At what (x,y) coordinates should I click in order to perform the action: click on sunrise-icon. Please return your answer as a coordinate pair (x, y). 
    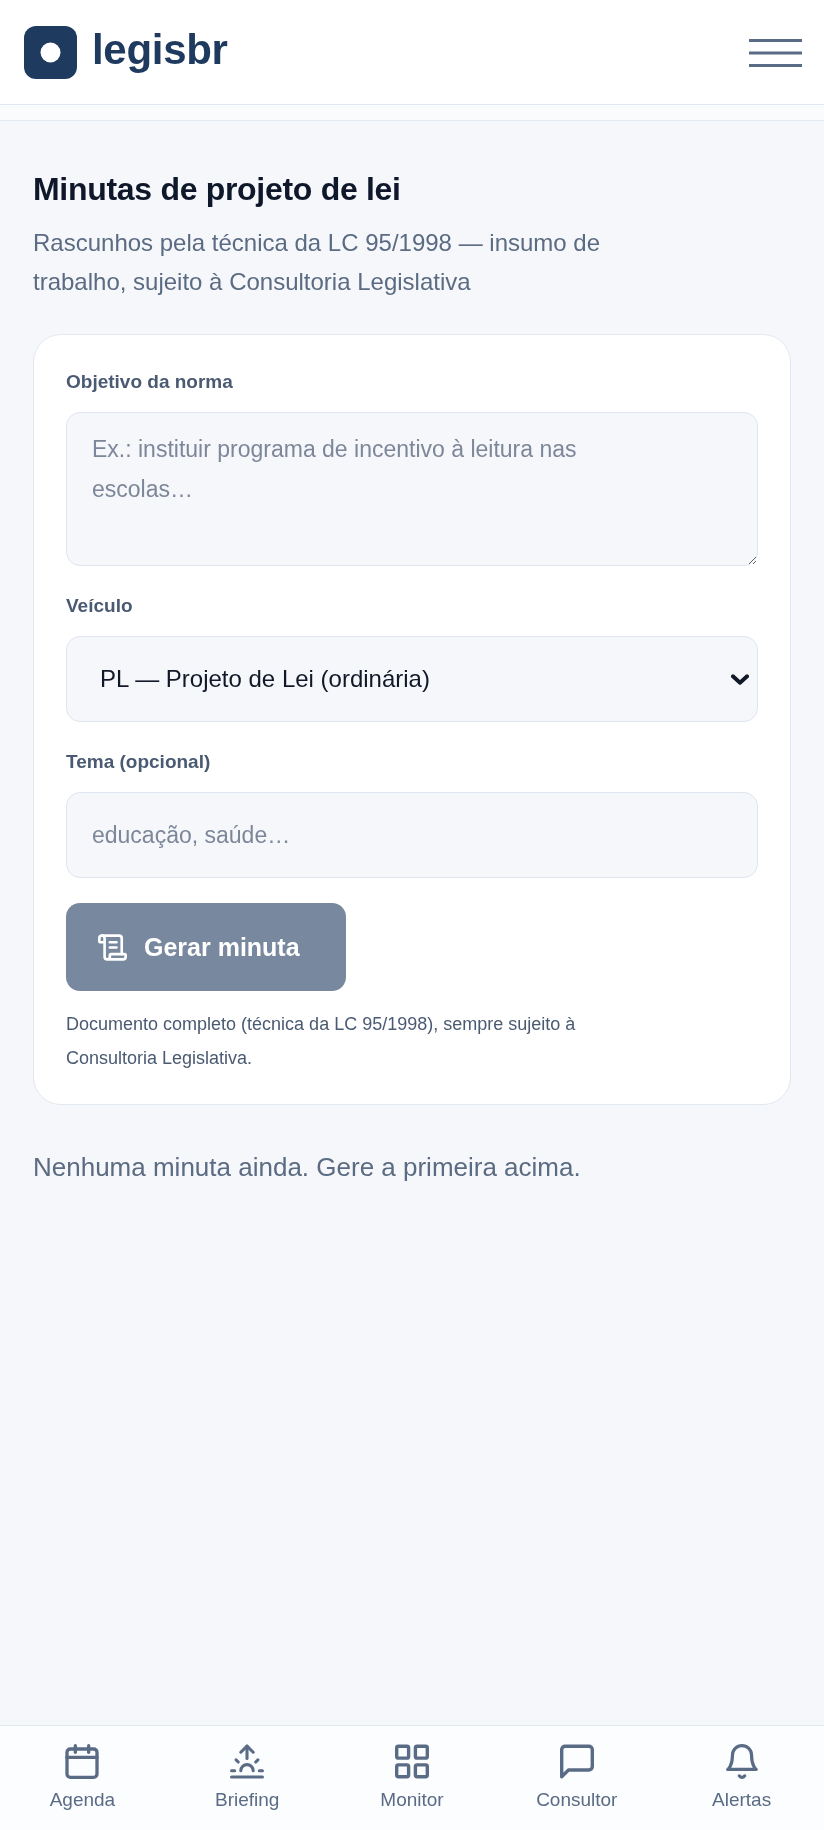
    Looking at the image, I should click on (247, 1761).